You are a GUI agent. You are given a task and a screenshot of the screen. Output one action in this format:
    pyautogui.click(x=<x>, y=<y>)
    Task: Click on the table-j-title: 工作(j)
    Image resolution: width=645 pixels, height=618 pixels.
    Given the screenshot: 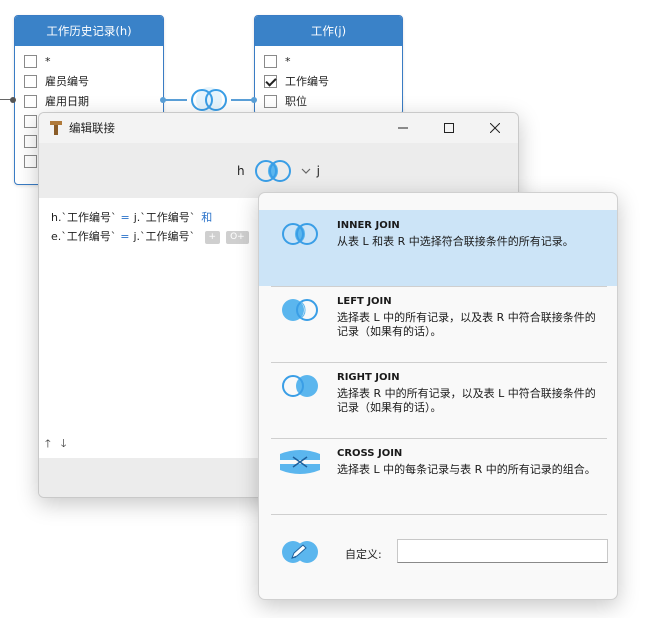 What is the action you would take?
    pyautogui.click(x=328, y=31)
    